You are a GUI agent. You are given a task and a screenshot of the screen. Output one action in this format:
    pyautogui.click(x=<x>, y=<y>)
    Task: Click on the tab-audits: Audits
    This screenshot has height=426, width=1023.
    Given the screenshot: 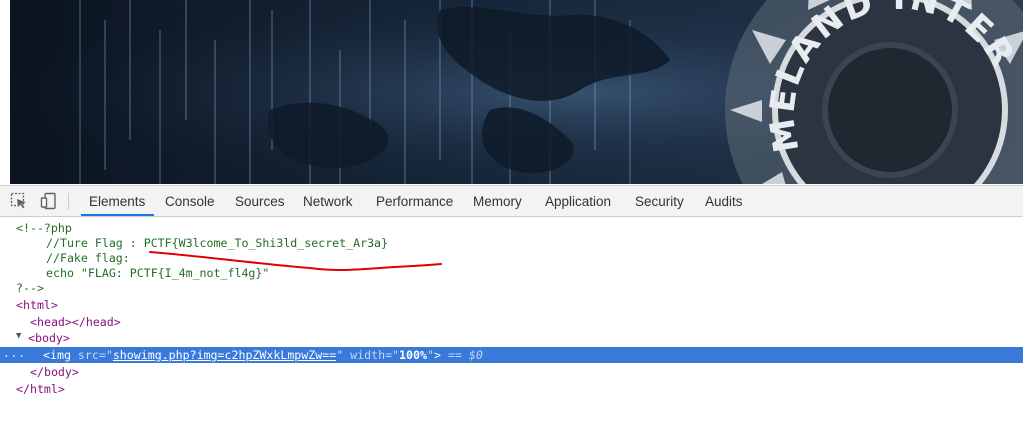 What is the action you would take?
    pyautogui.click(x=724, y=201)
    